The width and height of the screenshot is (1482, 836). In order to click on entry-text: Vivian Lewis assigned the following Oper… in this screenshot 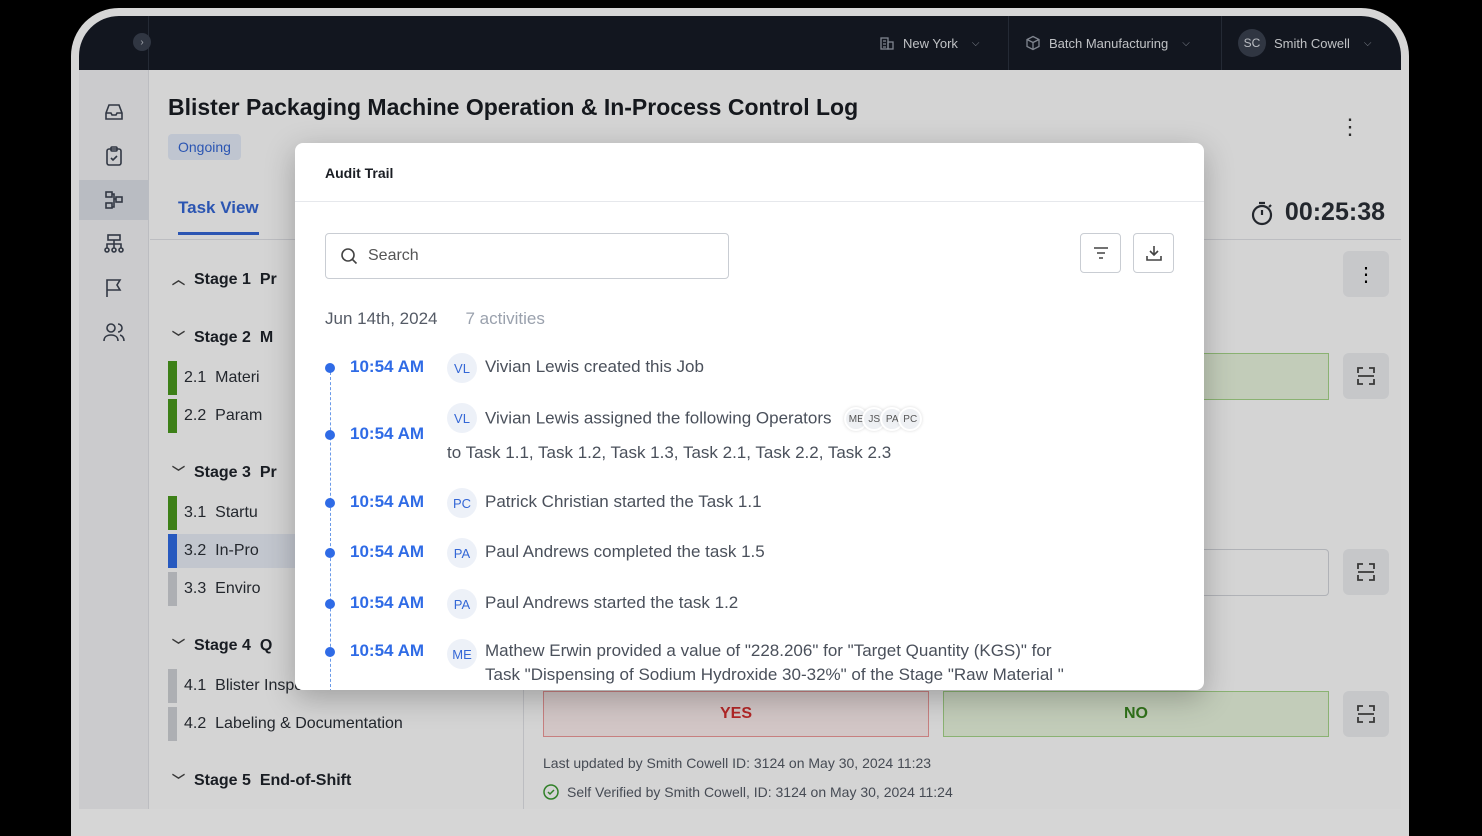, I will do `click(658, 418)`.